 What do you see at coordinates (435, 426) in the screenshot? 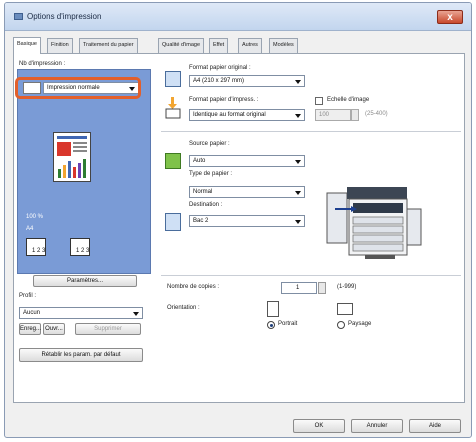
I see `help-button: Aide` at bounding box center [435, 426].